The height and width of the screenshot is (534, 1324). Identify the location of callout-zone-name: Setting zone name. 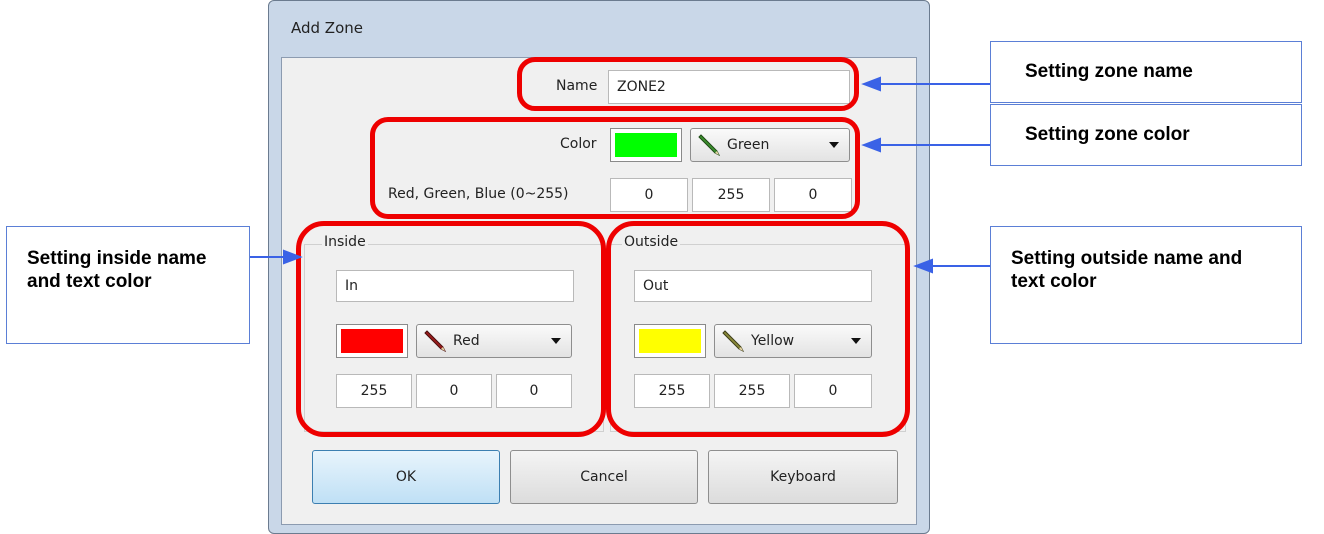
(1146, 72).